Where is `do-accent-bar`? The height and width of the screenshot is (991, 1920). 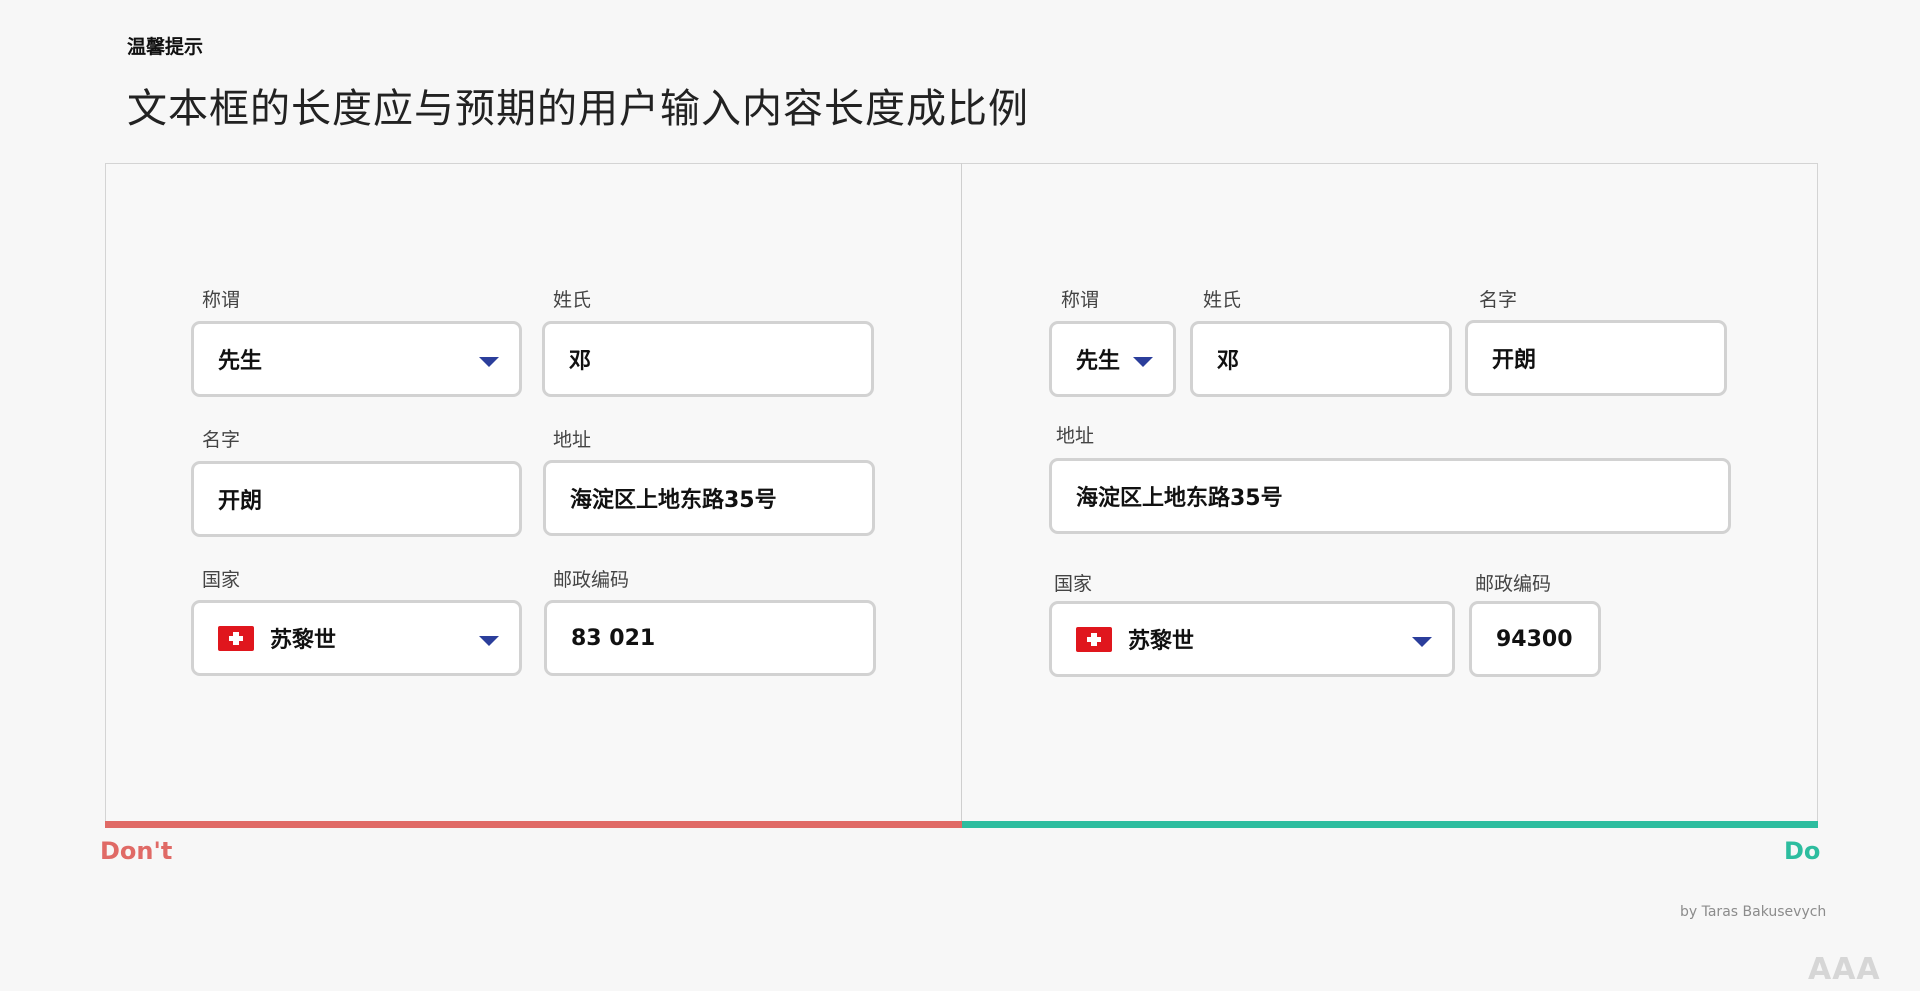 do-accent-bar is located at coordinates (1390, 824).